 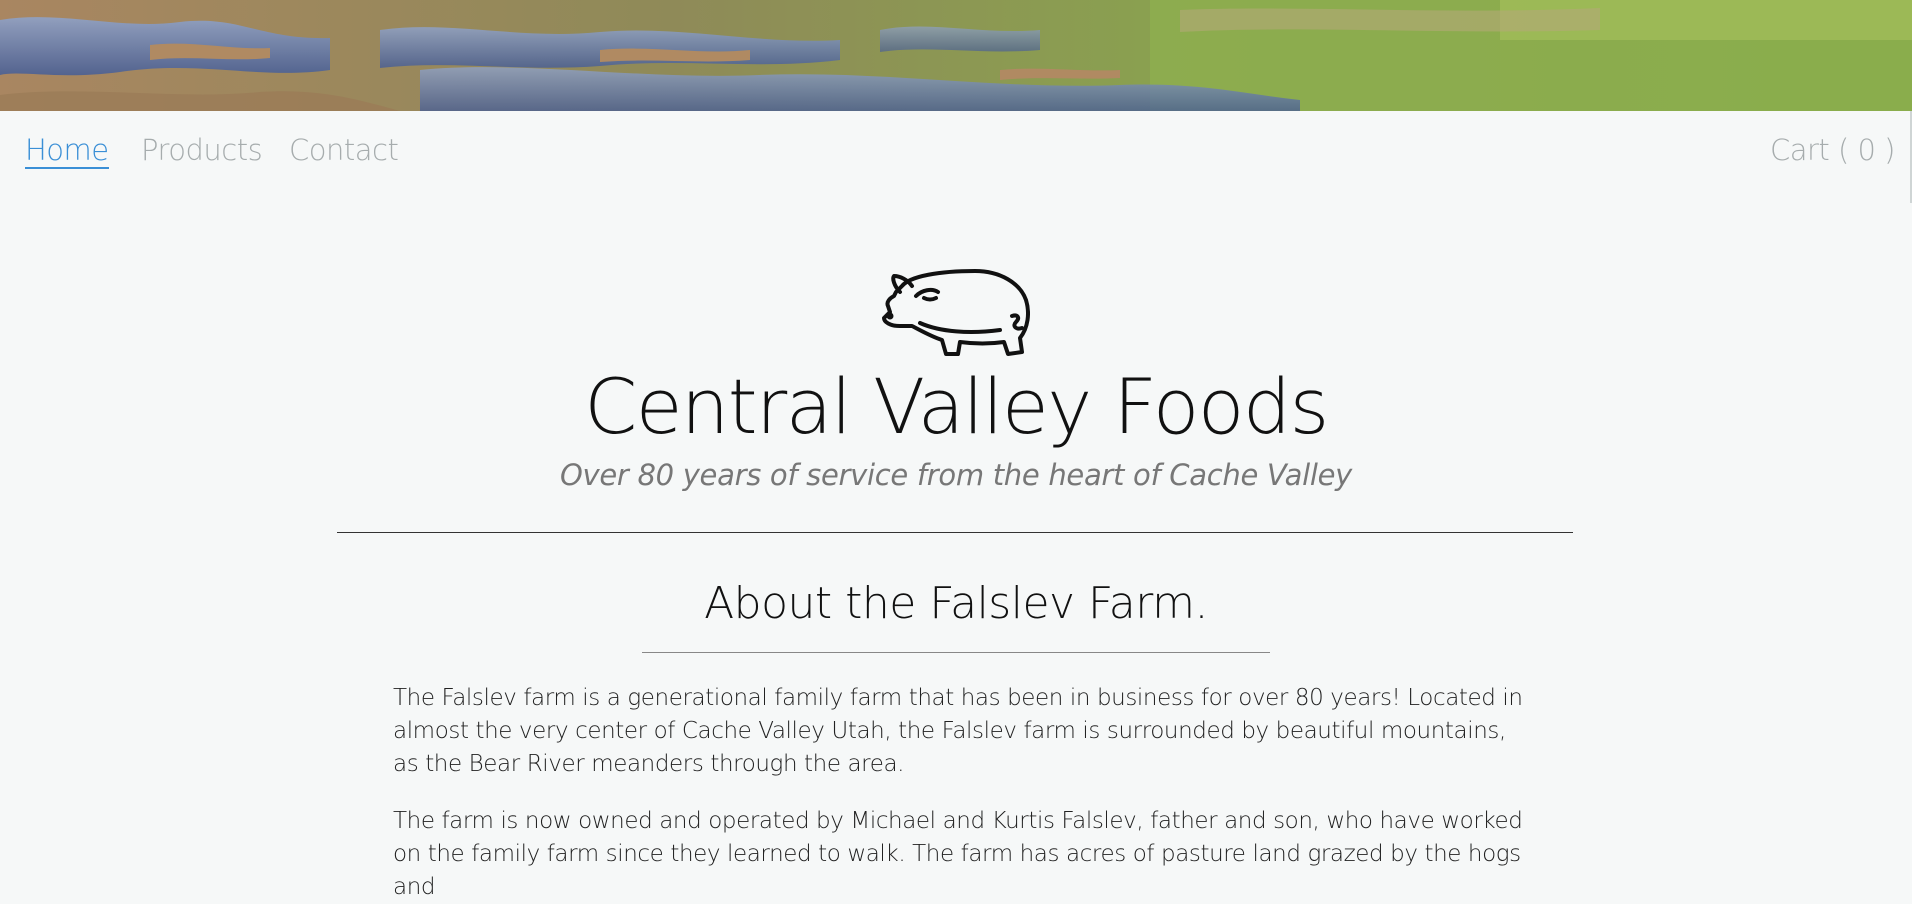 I want to click on nav-item-contact: Contact, so click(x=344, y=150).